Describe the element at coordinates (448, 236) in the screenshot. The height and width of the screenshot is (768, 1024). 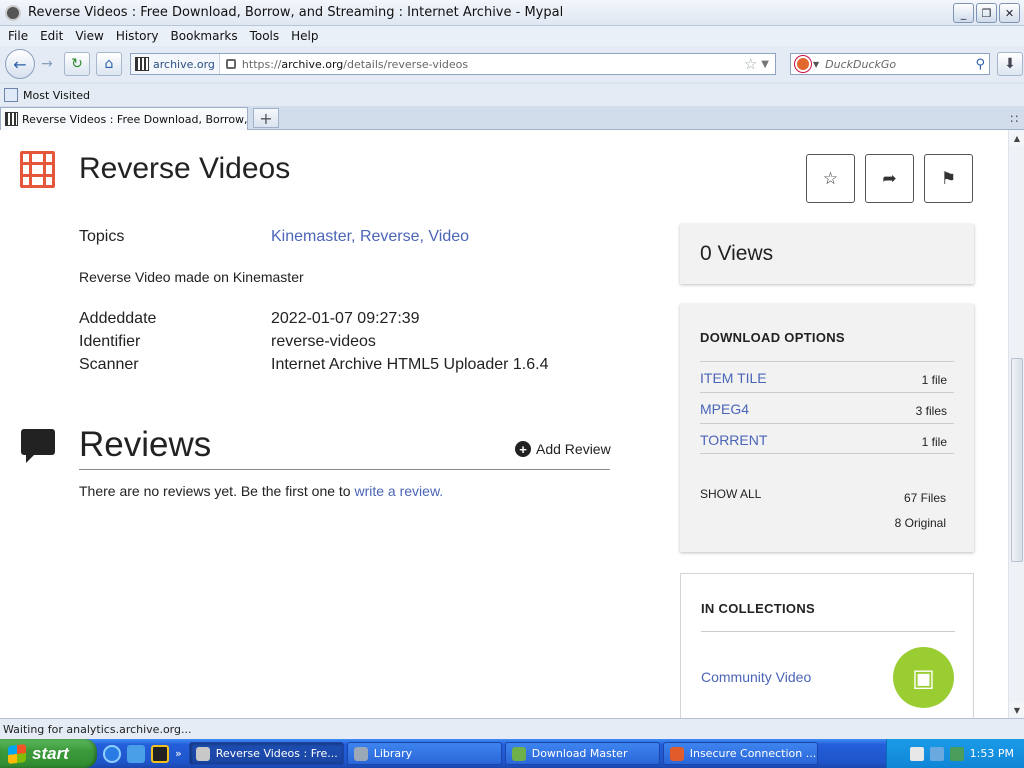
I see `topic-link: Video` at that location.